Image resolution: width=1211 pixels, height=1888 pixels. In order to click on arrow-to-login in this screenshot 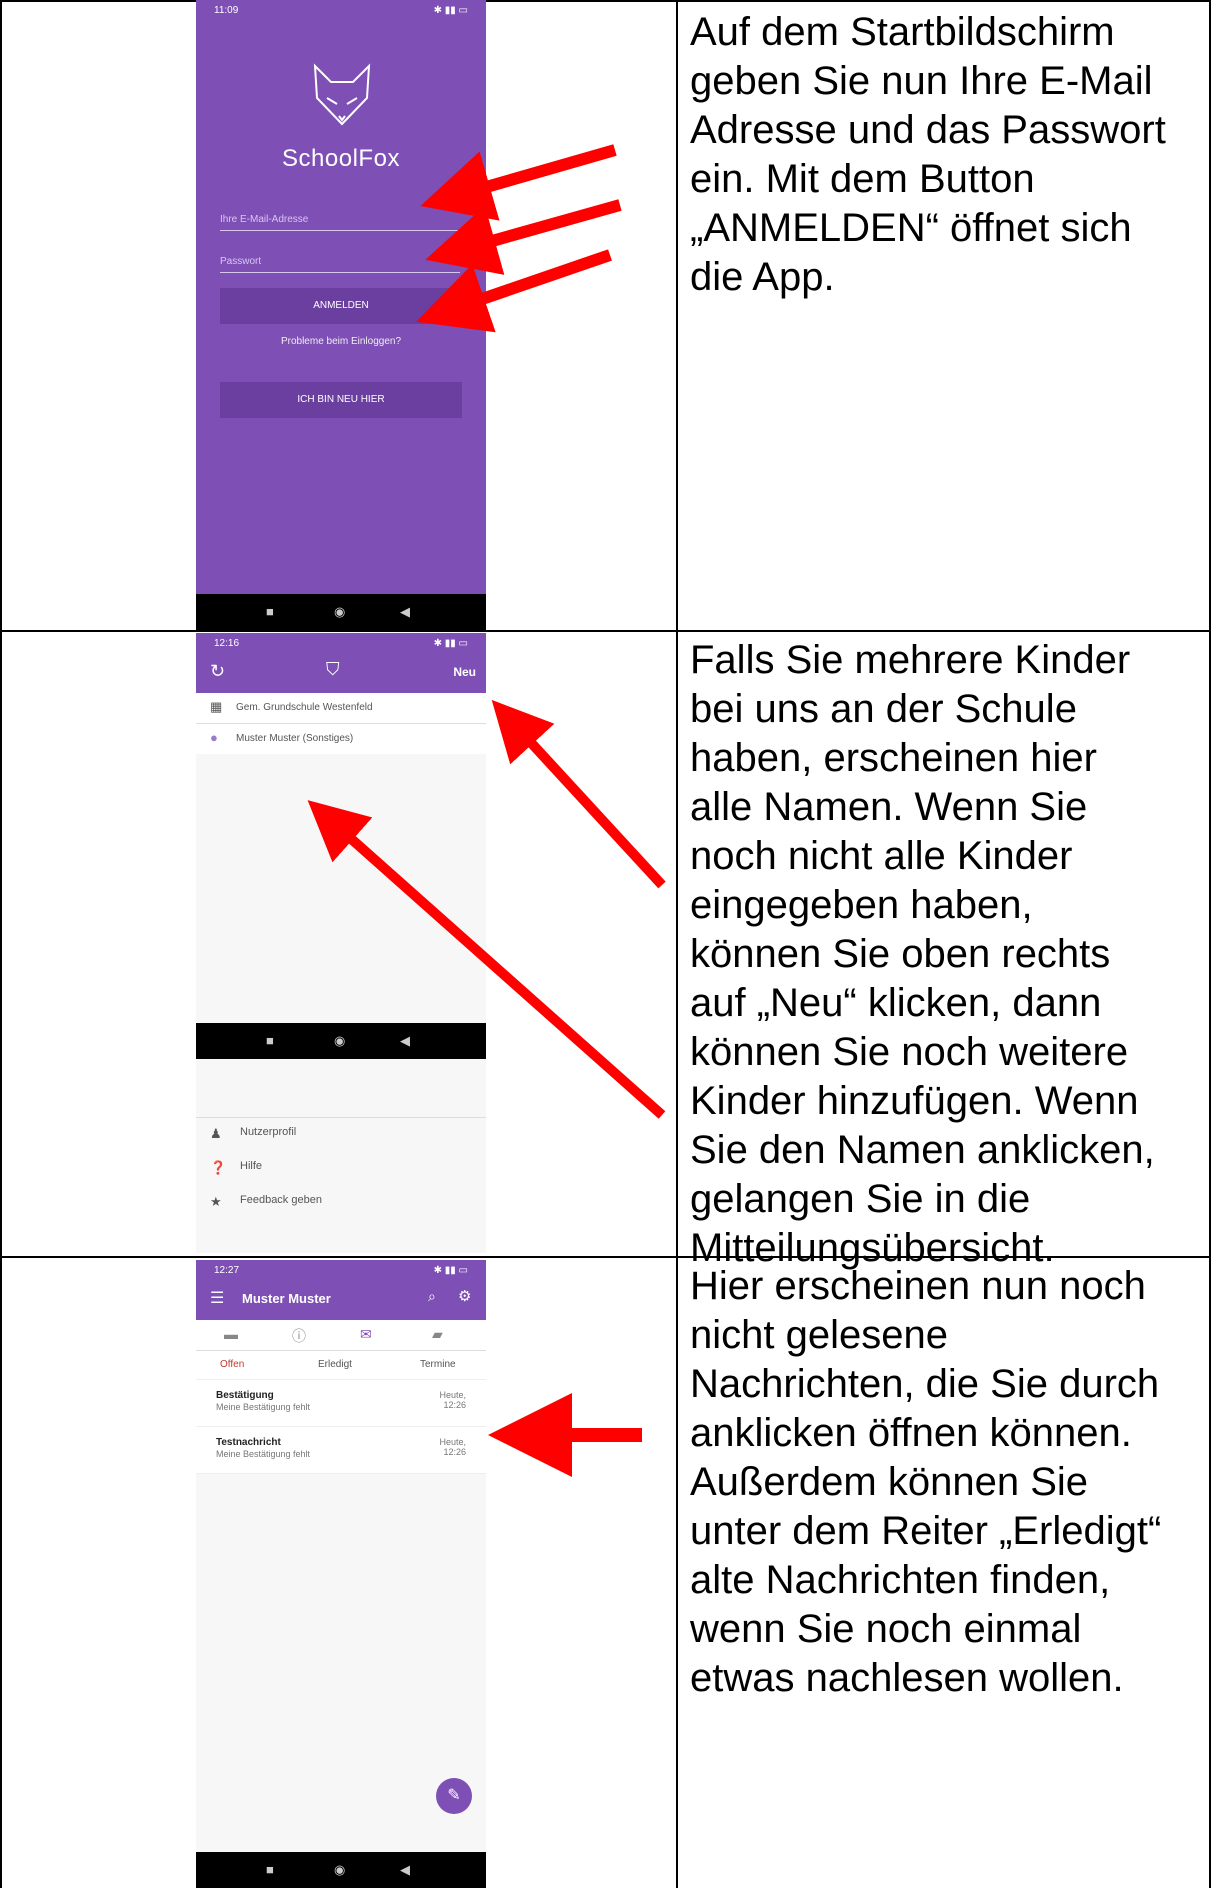, I will do `click(513, 291)`.